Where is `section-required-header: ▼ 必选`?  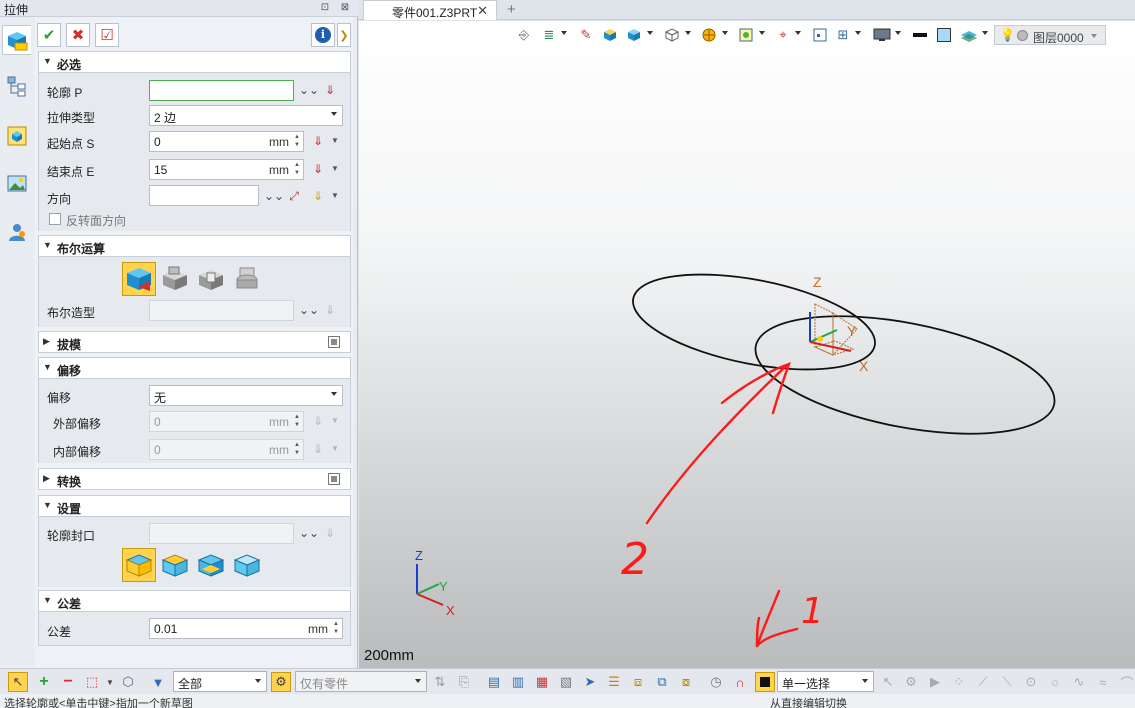
section-required-header: ▼ 必选 is located at coordinates (194, 62).